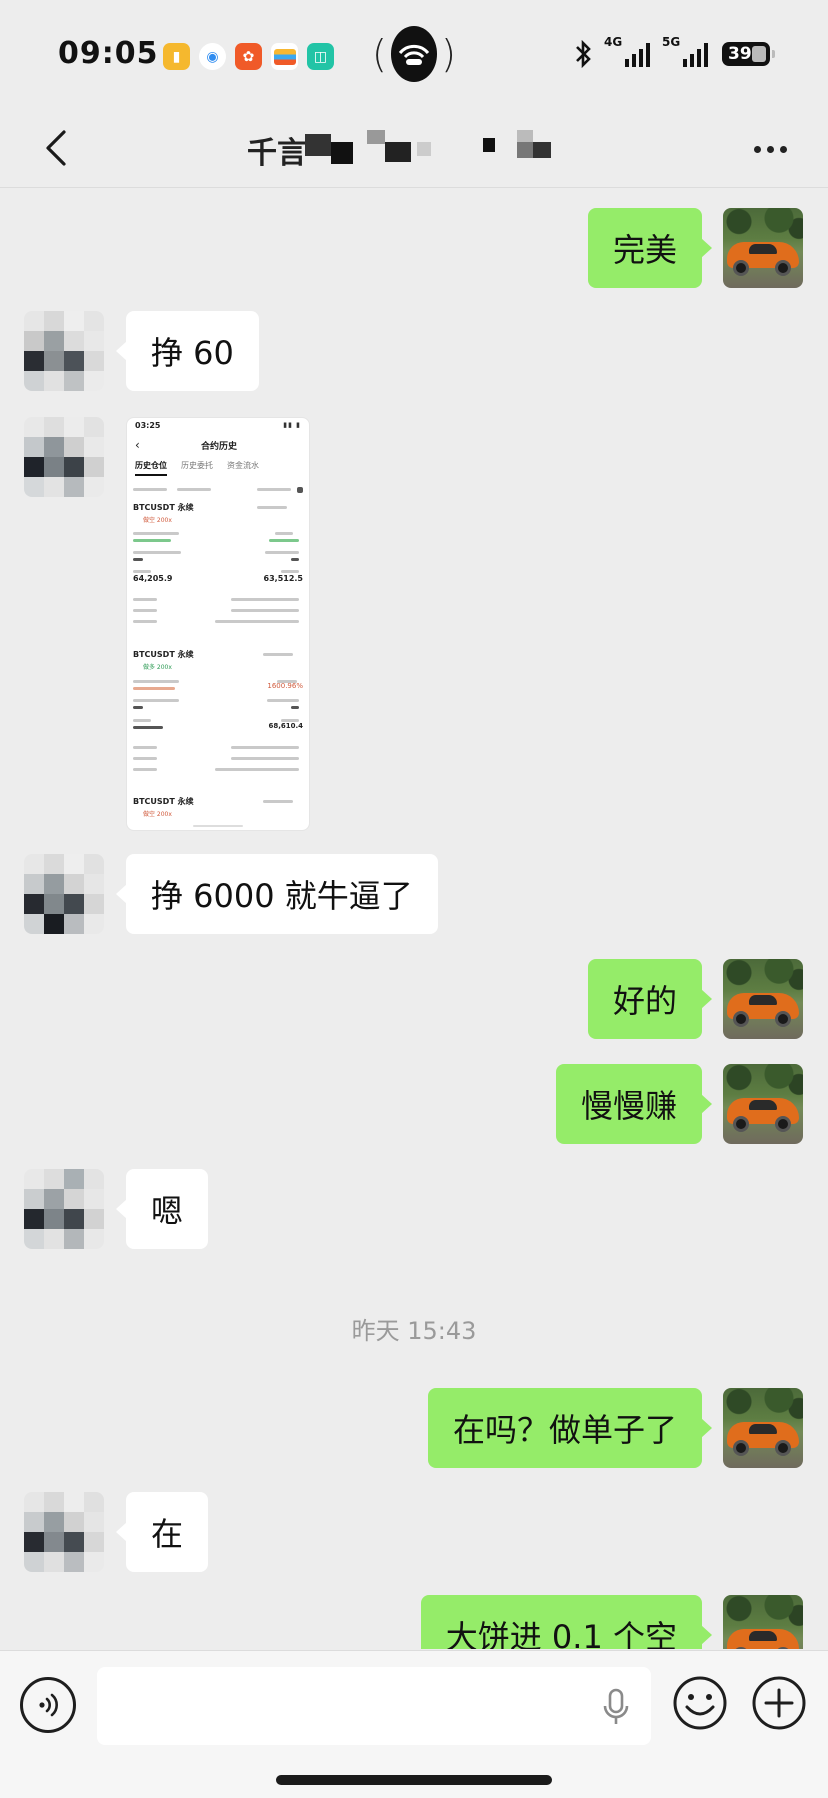 This screenshot has height=1798, width=828. Describe the element at coordinates (157, 667) in the screenshot. I see `position-side: 做多 200x` at that location.